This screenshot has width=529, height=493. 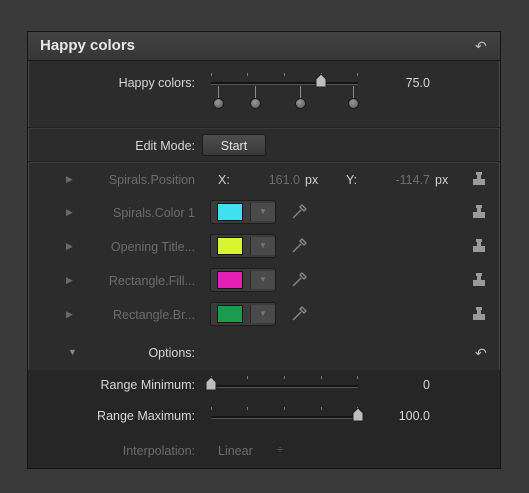 What do you see at coordinates (264, 451) in the screenshot?
I see `interpolation-row: Interpolation: Linear ÷` at bounding box center [264, 451].